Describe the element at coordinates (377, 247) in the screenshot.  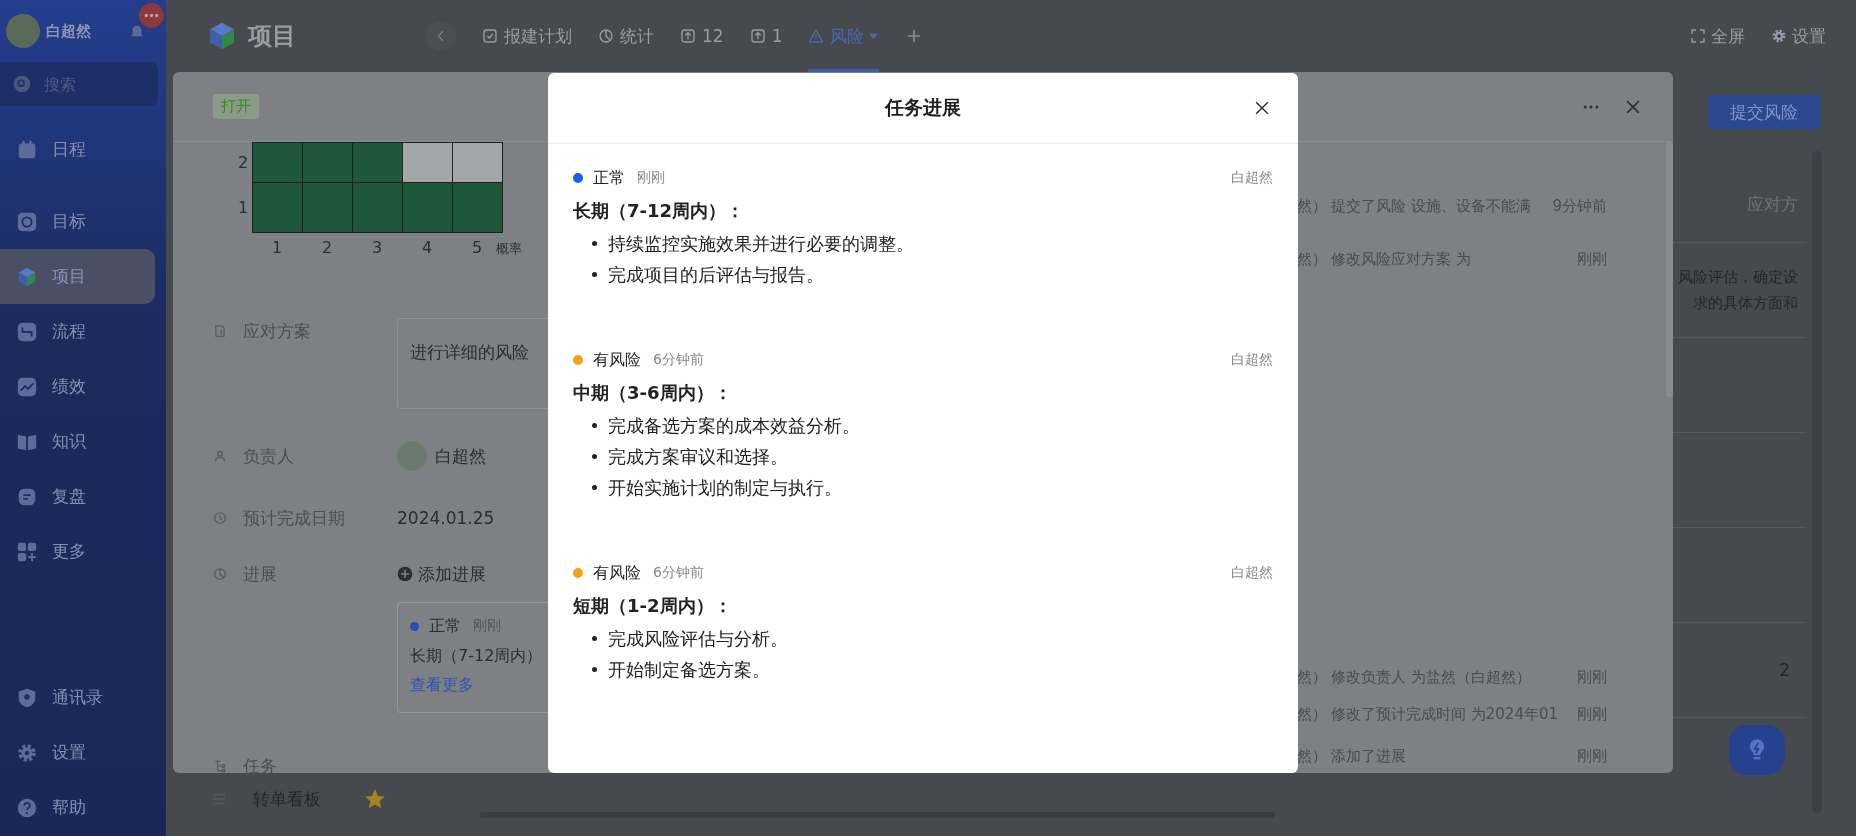
I see `axis-label: 3` at that location.